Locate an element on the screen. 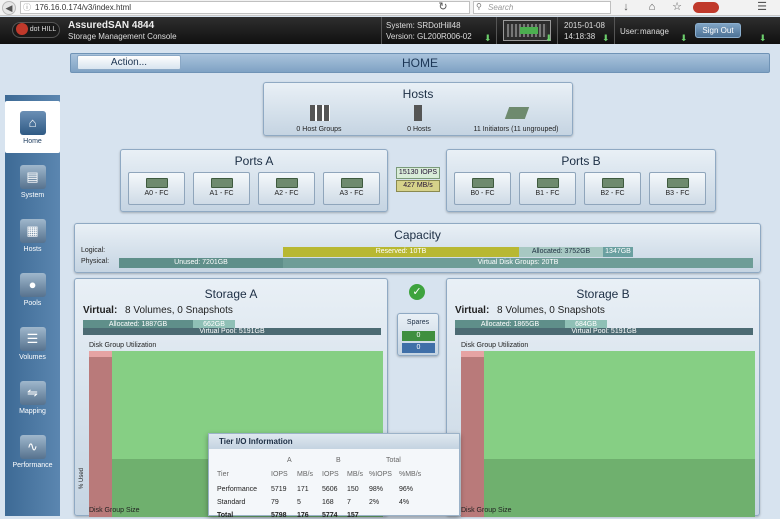 The image size is (780, 519). status-ok-icon: ✓ is located at coordinates (417, 292).